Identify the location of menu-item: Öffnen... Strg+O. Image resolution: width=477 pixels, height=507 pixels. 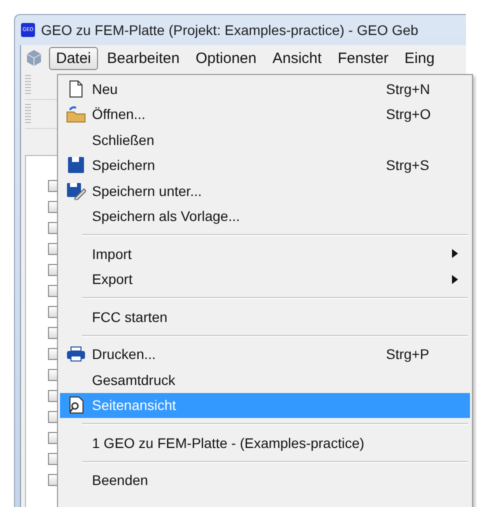
(265, 114).